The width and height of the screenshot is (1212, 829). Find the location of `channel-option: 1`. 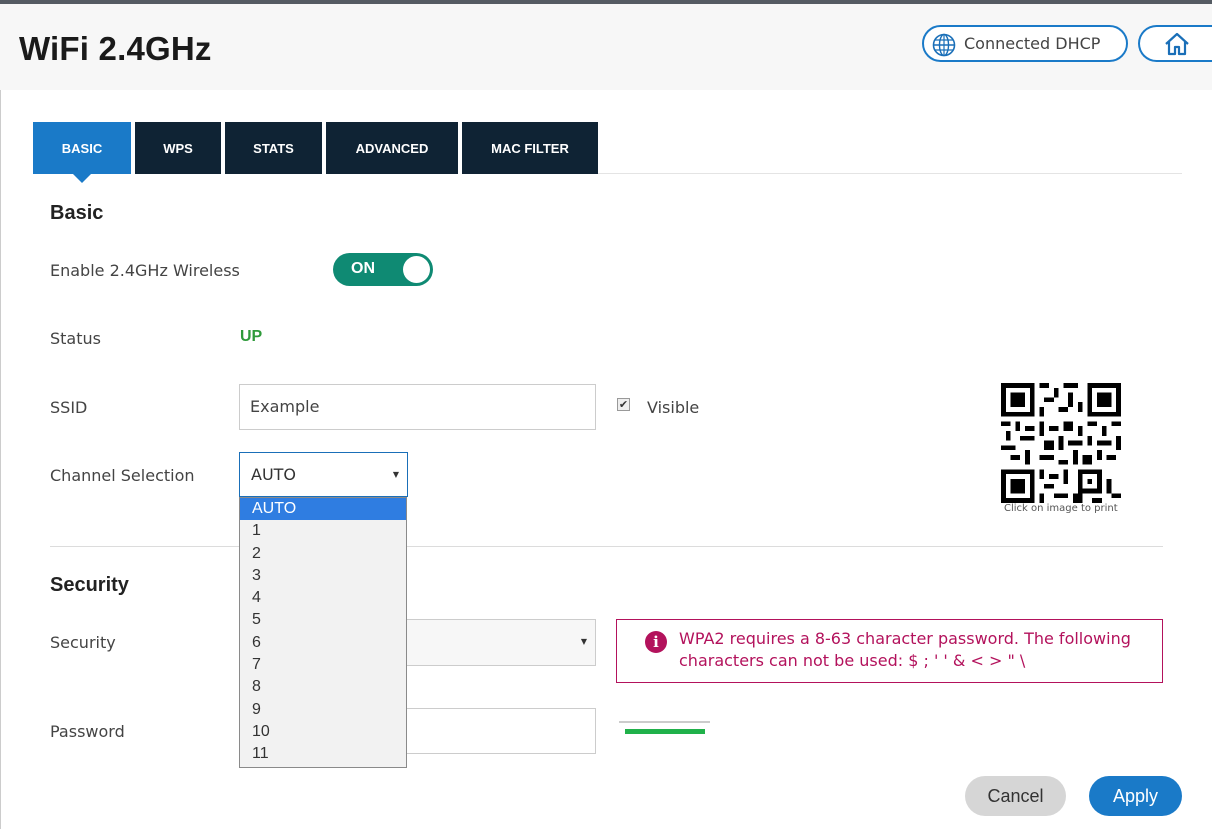

channel-option: 1 is located at coordinates (323, 531).